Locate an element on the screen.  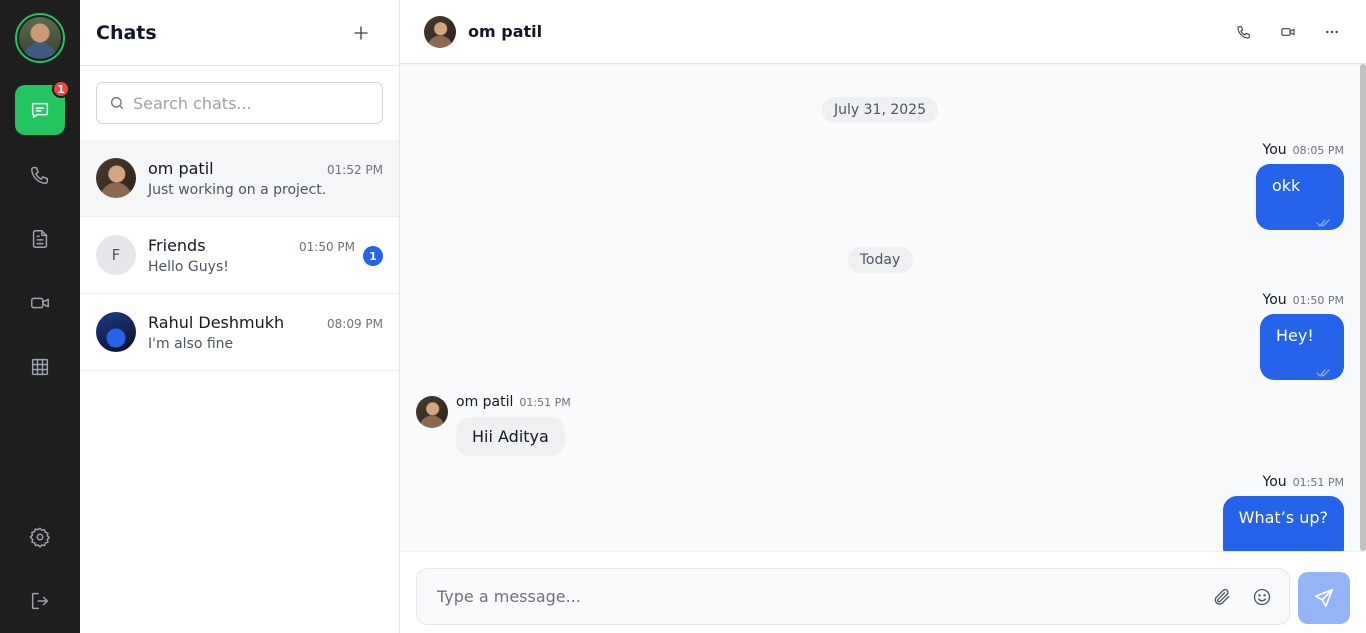
attach-button is located at coordinates (1222, 597).